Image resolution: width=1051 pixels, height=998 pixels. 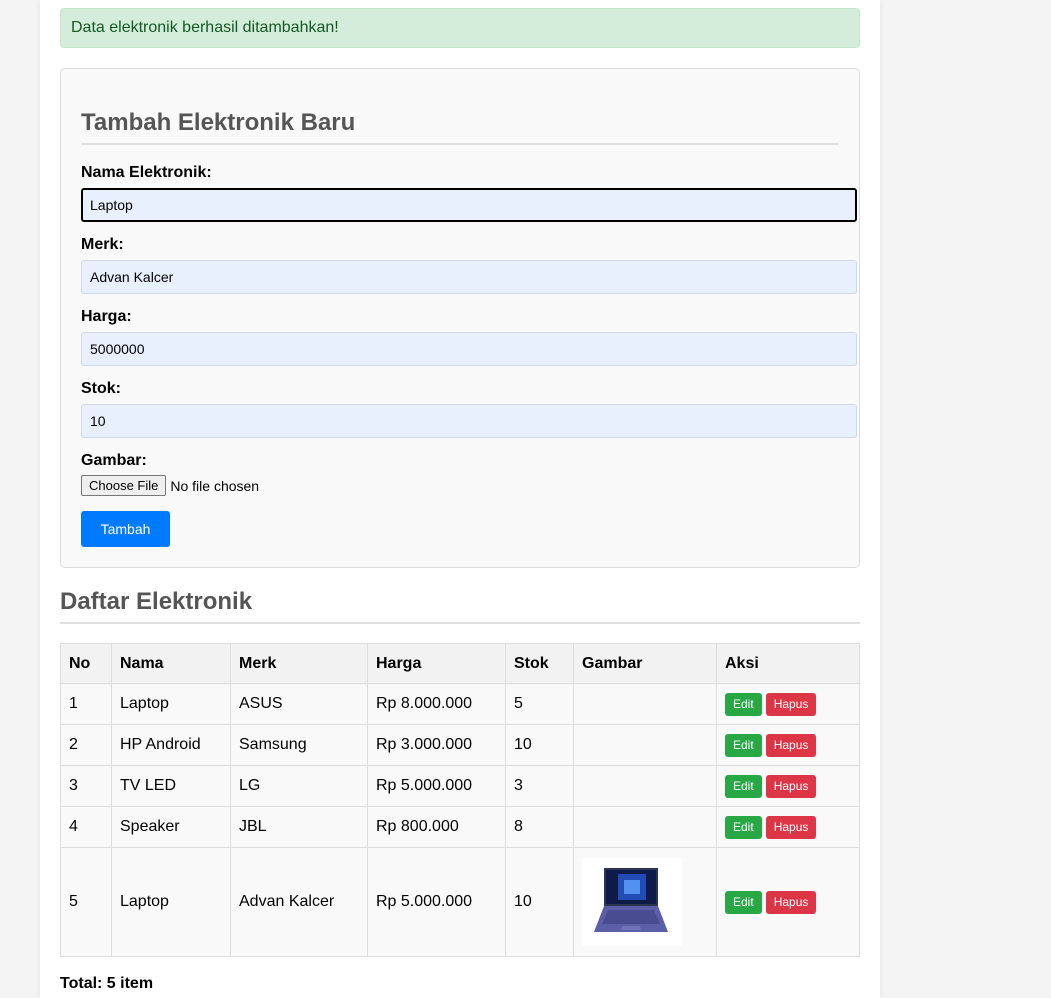 I want to click on laptop-icon, so click(x=632, y=902).